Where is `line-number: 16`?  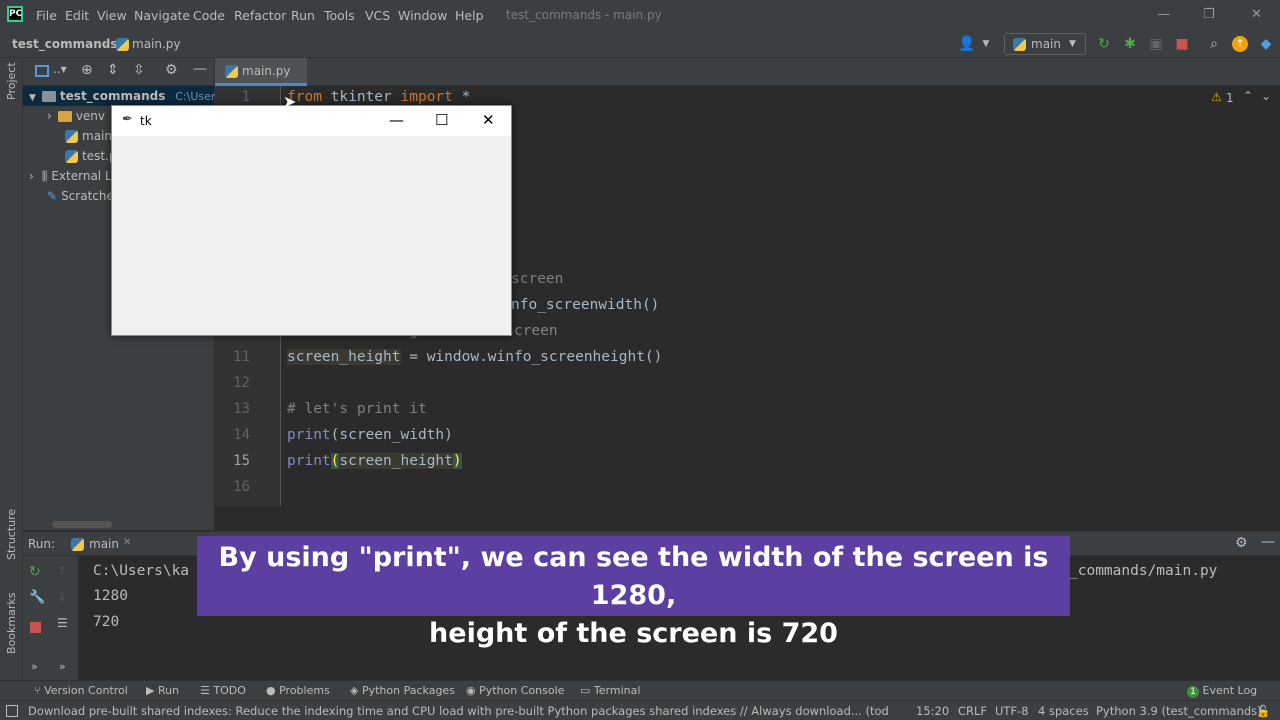 line-number: 16 is located at coordinates (241, 487).